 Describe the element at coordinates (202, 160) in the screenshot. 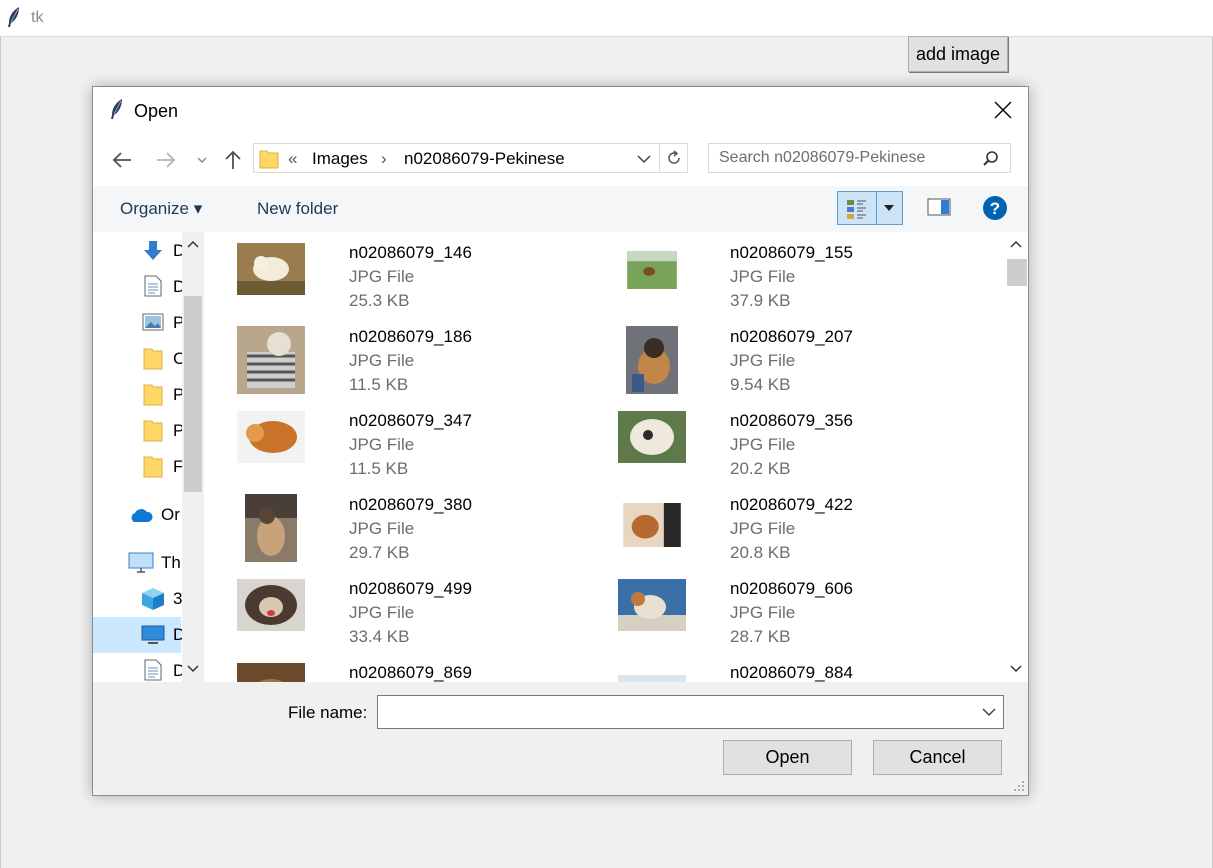

I see `recent-locations-chevron-icon` at that location.